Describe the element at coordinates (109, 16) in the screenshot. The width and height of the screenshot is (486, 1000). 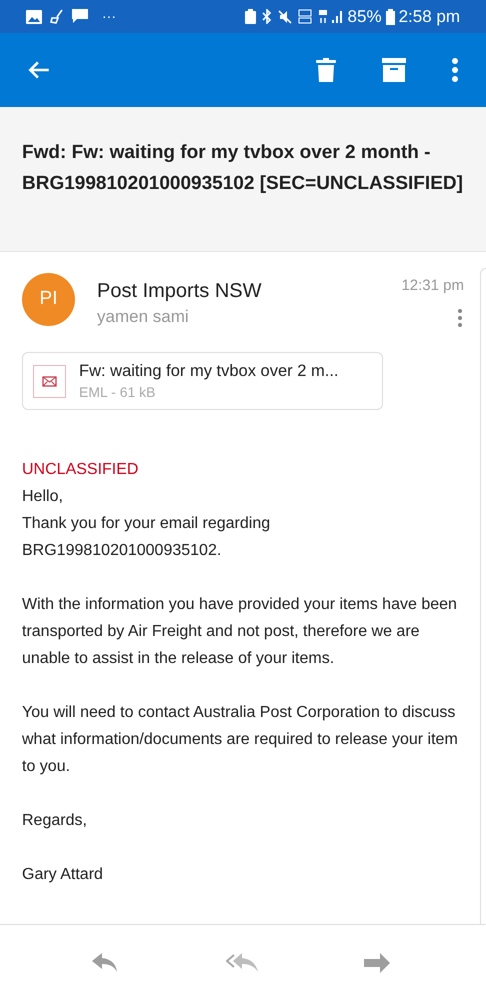
I see `more-notifications: ···` at that location.